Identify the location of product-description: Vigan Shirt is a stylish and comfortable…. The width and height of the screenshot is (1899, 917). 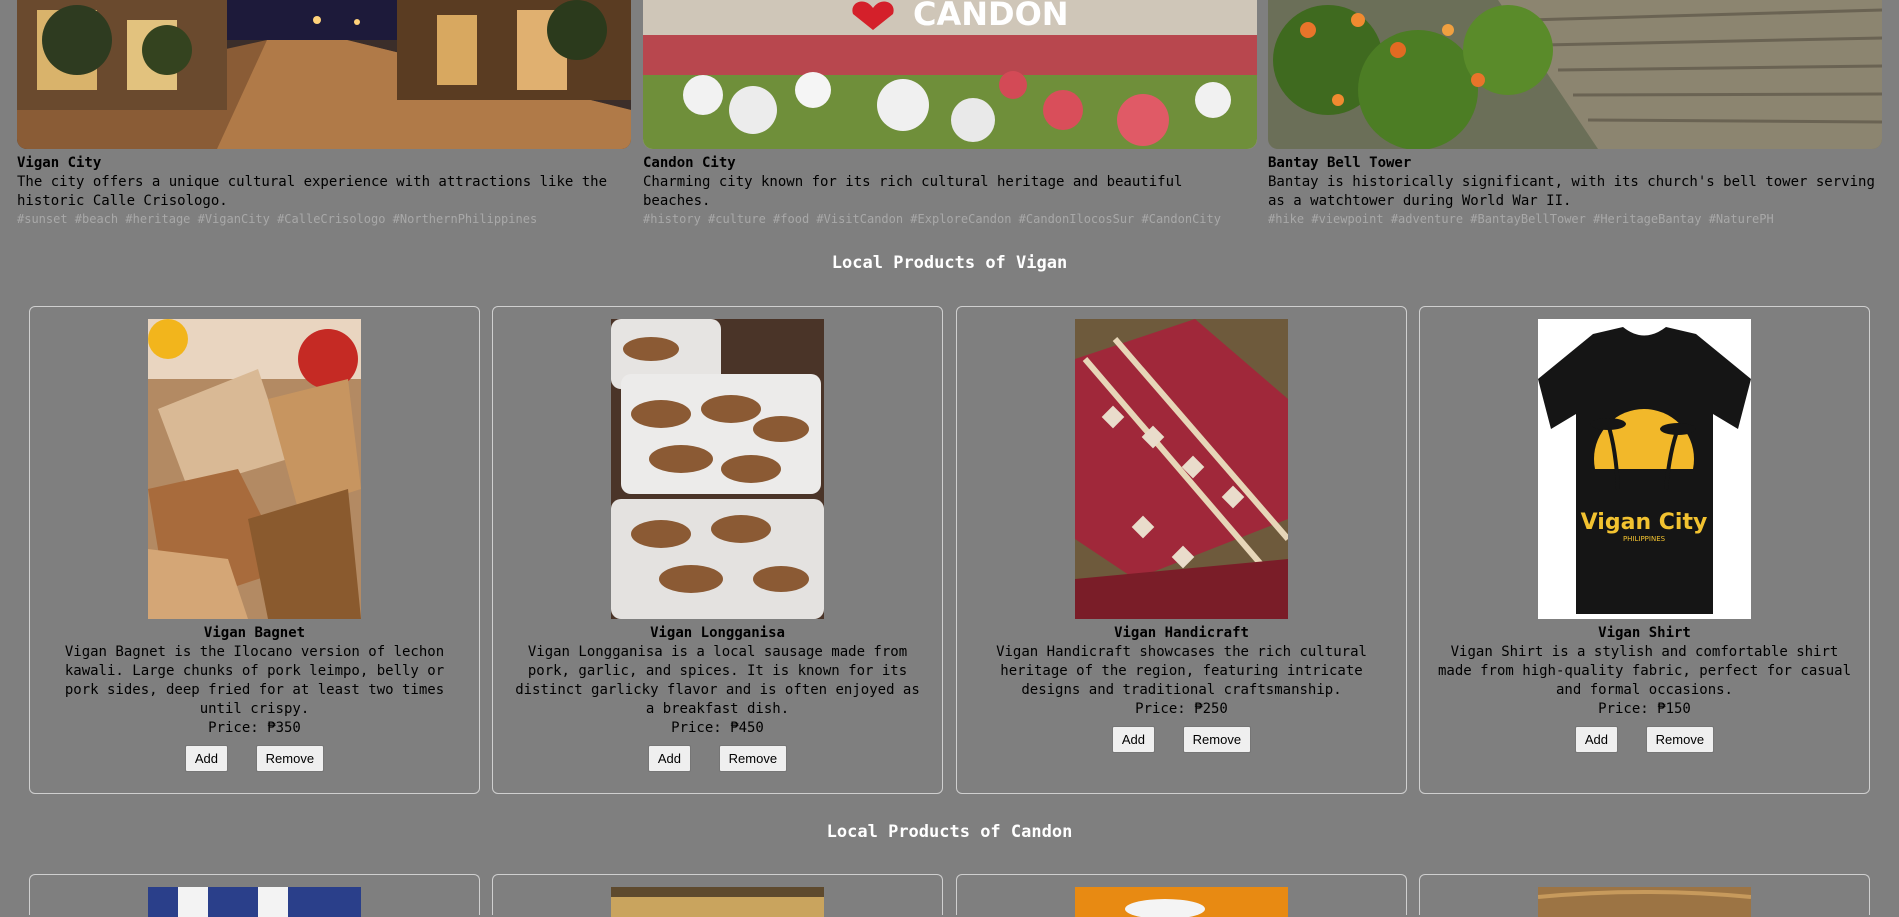
(1644, 671).